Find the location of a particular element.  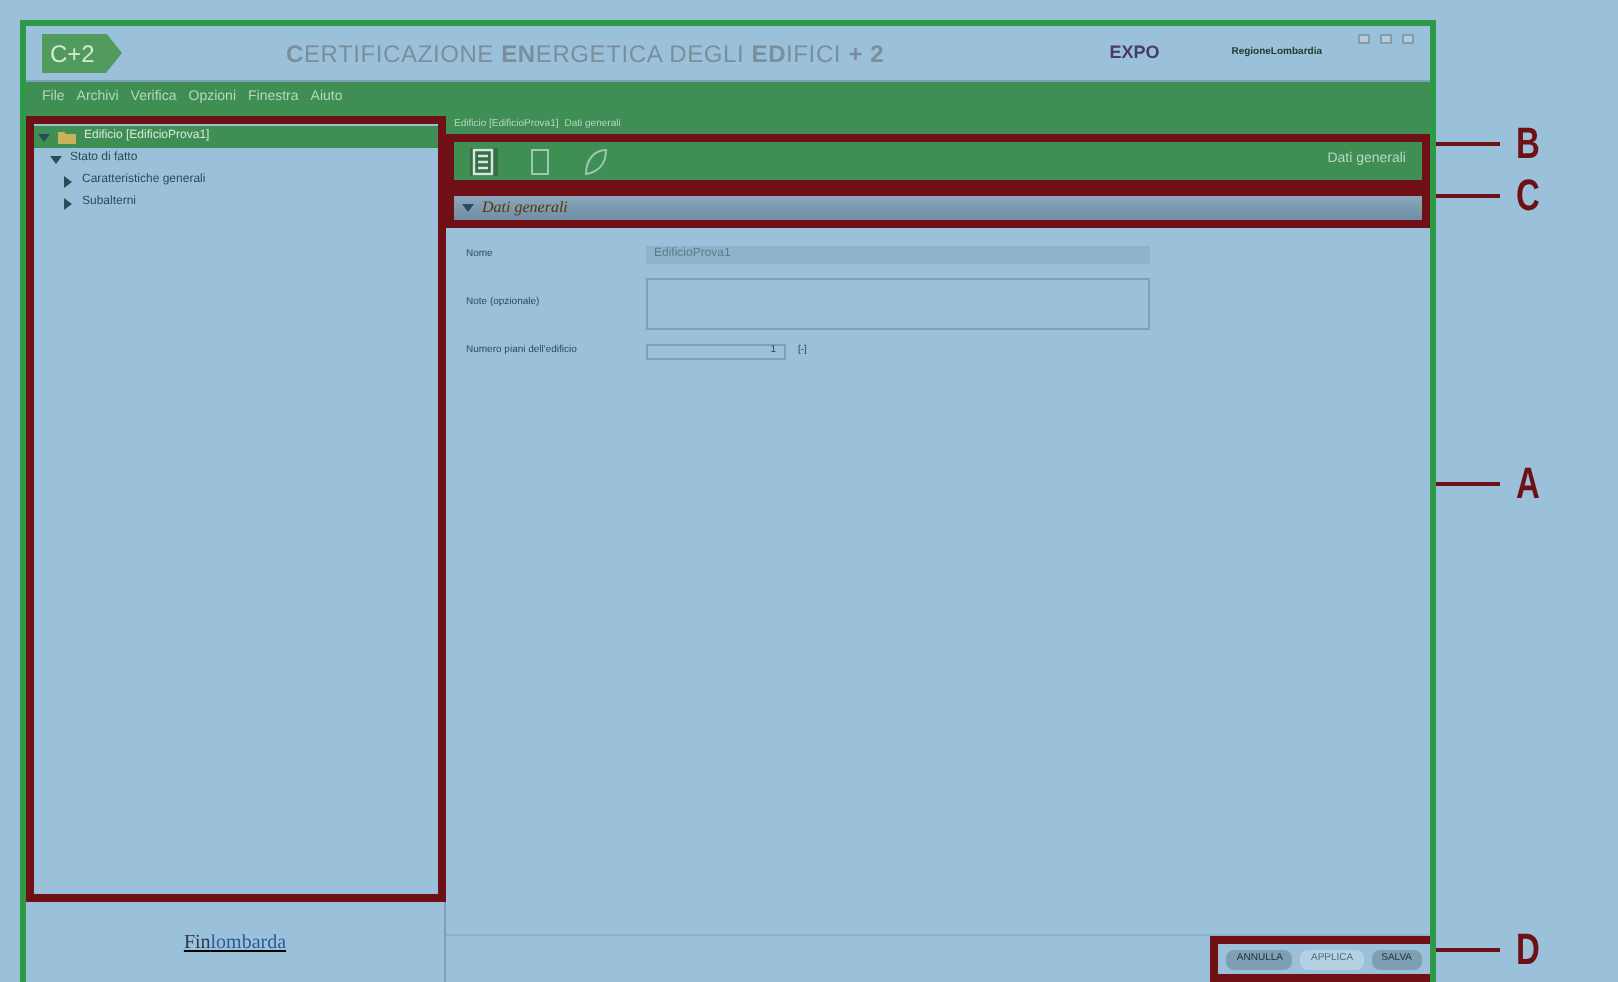

minimize-icon is located at coordinates (1364, 39).